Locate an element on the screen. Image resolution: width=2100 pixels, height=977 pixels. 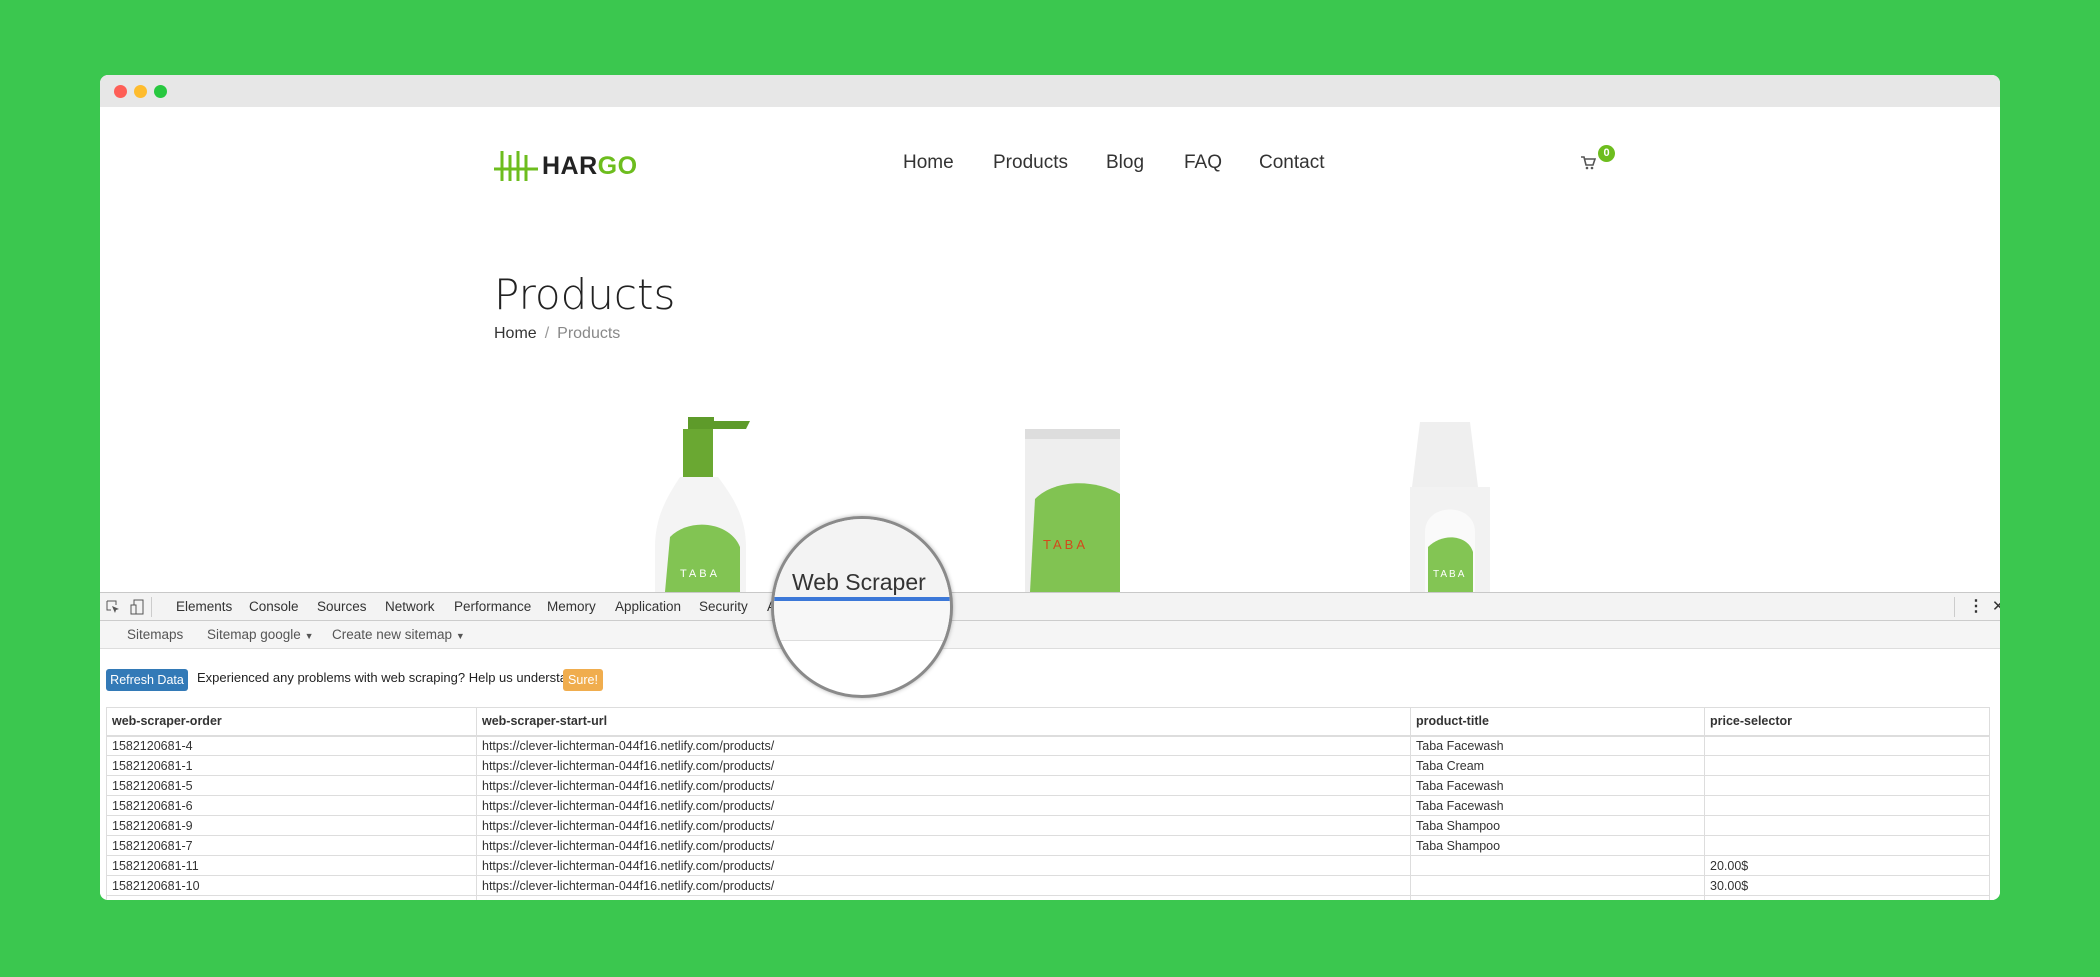
table-cell: 1582120681-7 is located at coordinates (291, 845).